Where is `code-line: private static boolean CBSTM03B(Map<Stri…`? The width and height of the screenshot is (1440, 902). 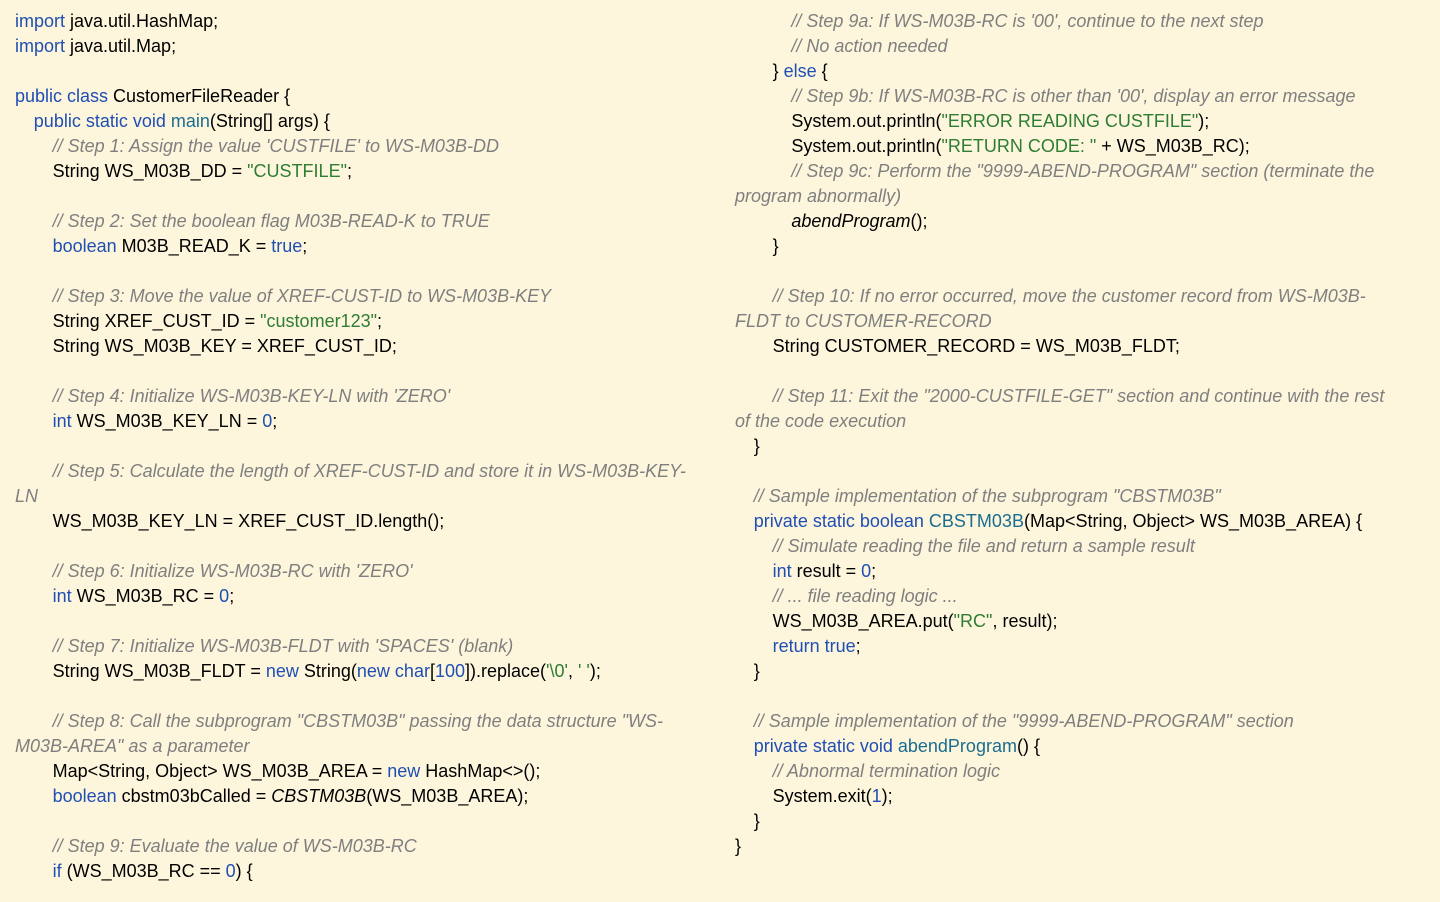 code-line: private static boolean CBSTM03B(Map<Stri… is located at coordinates (1080, 521).